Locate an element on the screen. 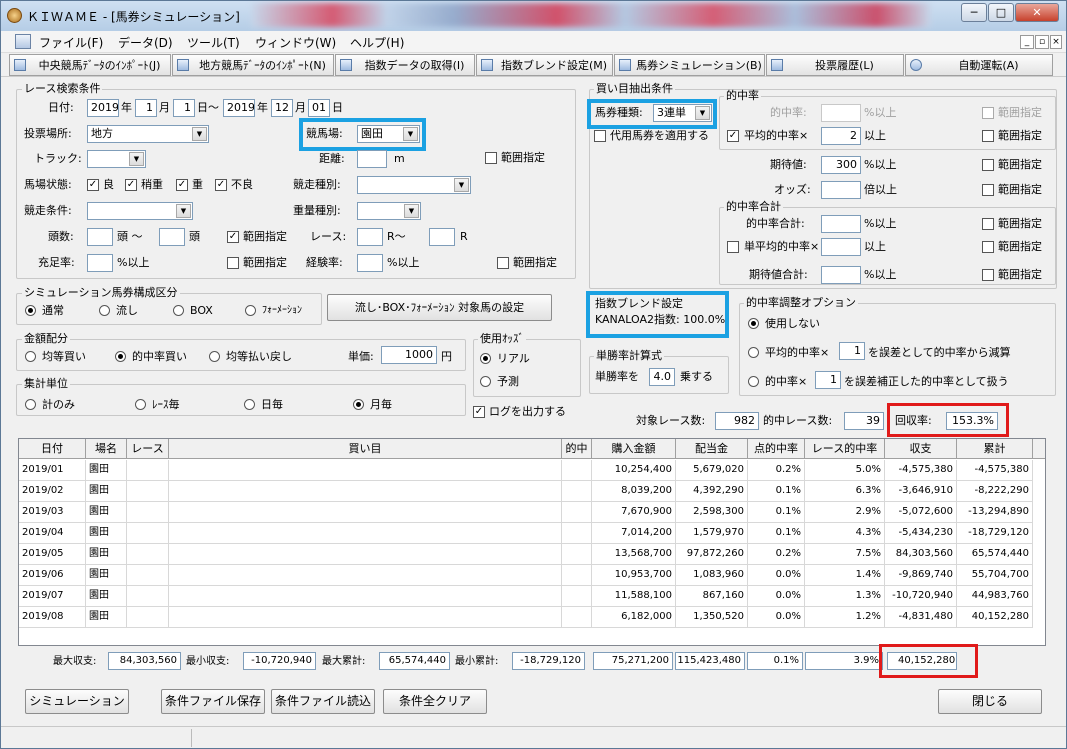  money-payout-radio is located at coordinates (214, 356).